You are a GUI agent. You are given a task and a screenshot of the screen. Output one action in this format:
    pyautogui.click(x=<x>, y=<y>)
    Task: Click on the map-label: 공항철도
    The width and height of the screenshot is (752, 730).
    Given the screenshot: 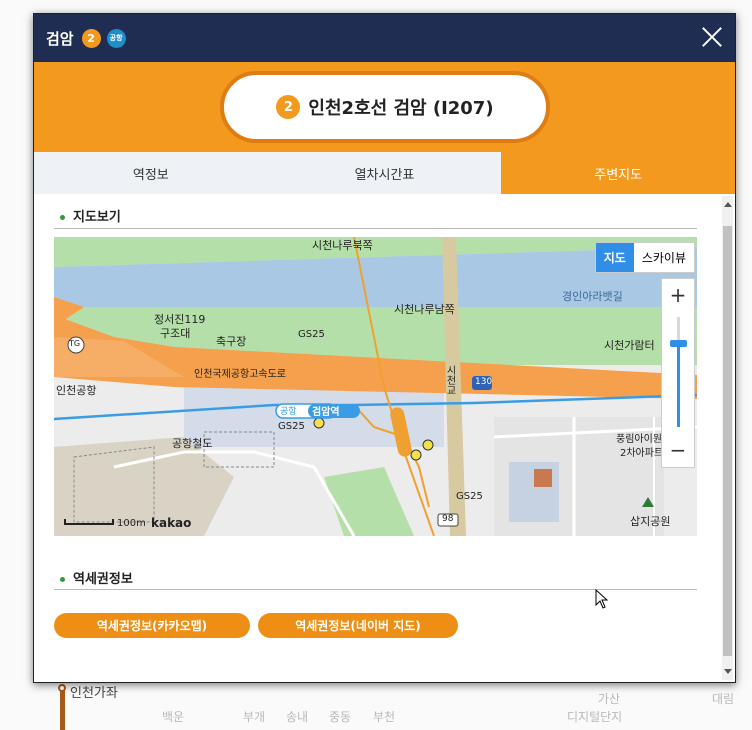 What is the action you would take?
    pyautogui.click(x=192, y=443)
    